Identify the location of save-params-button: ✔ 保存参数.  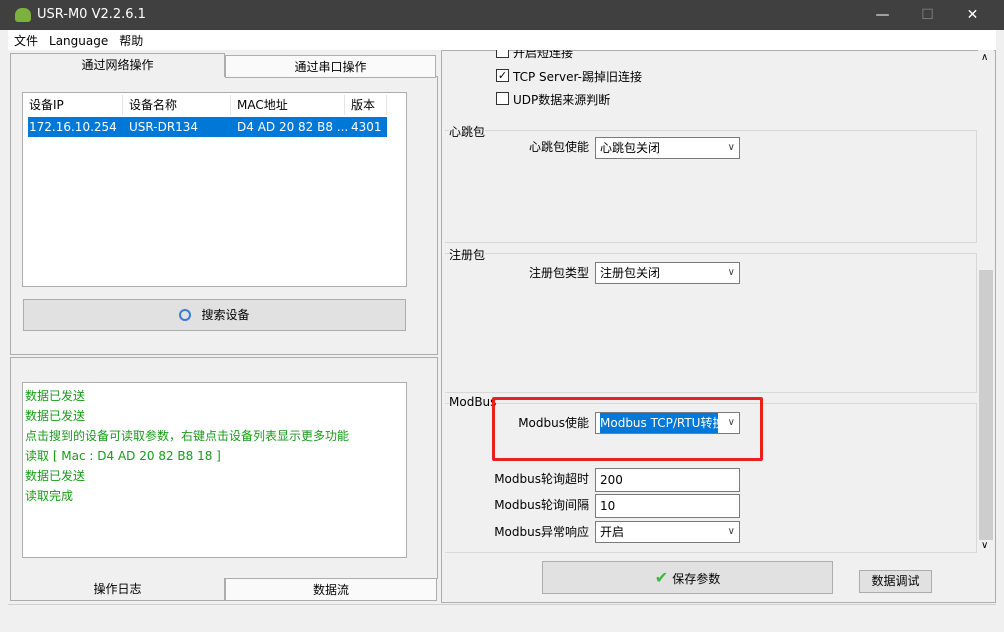
(687, 577).